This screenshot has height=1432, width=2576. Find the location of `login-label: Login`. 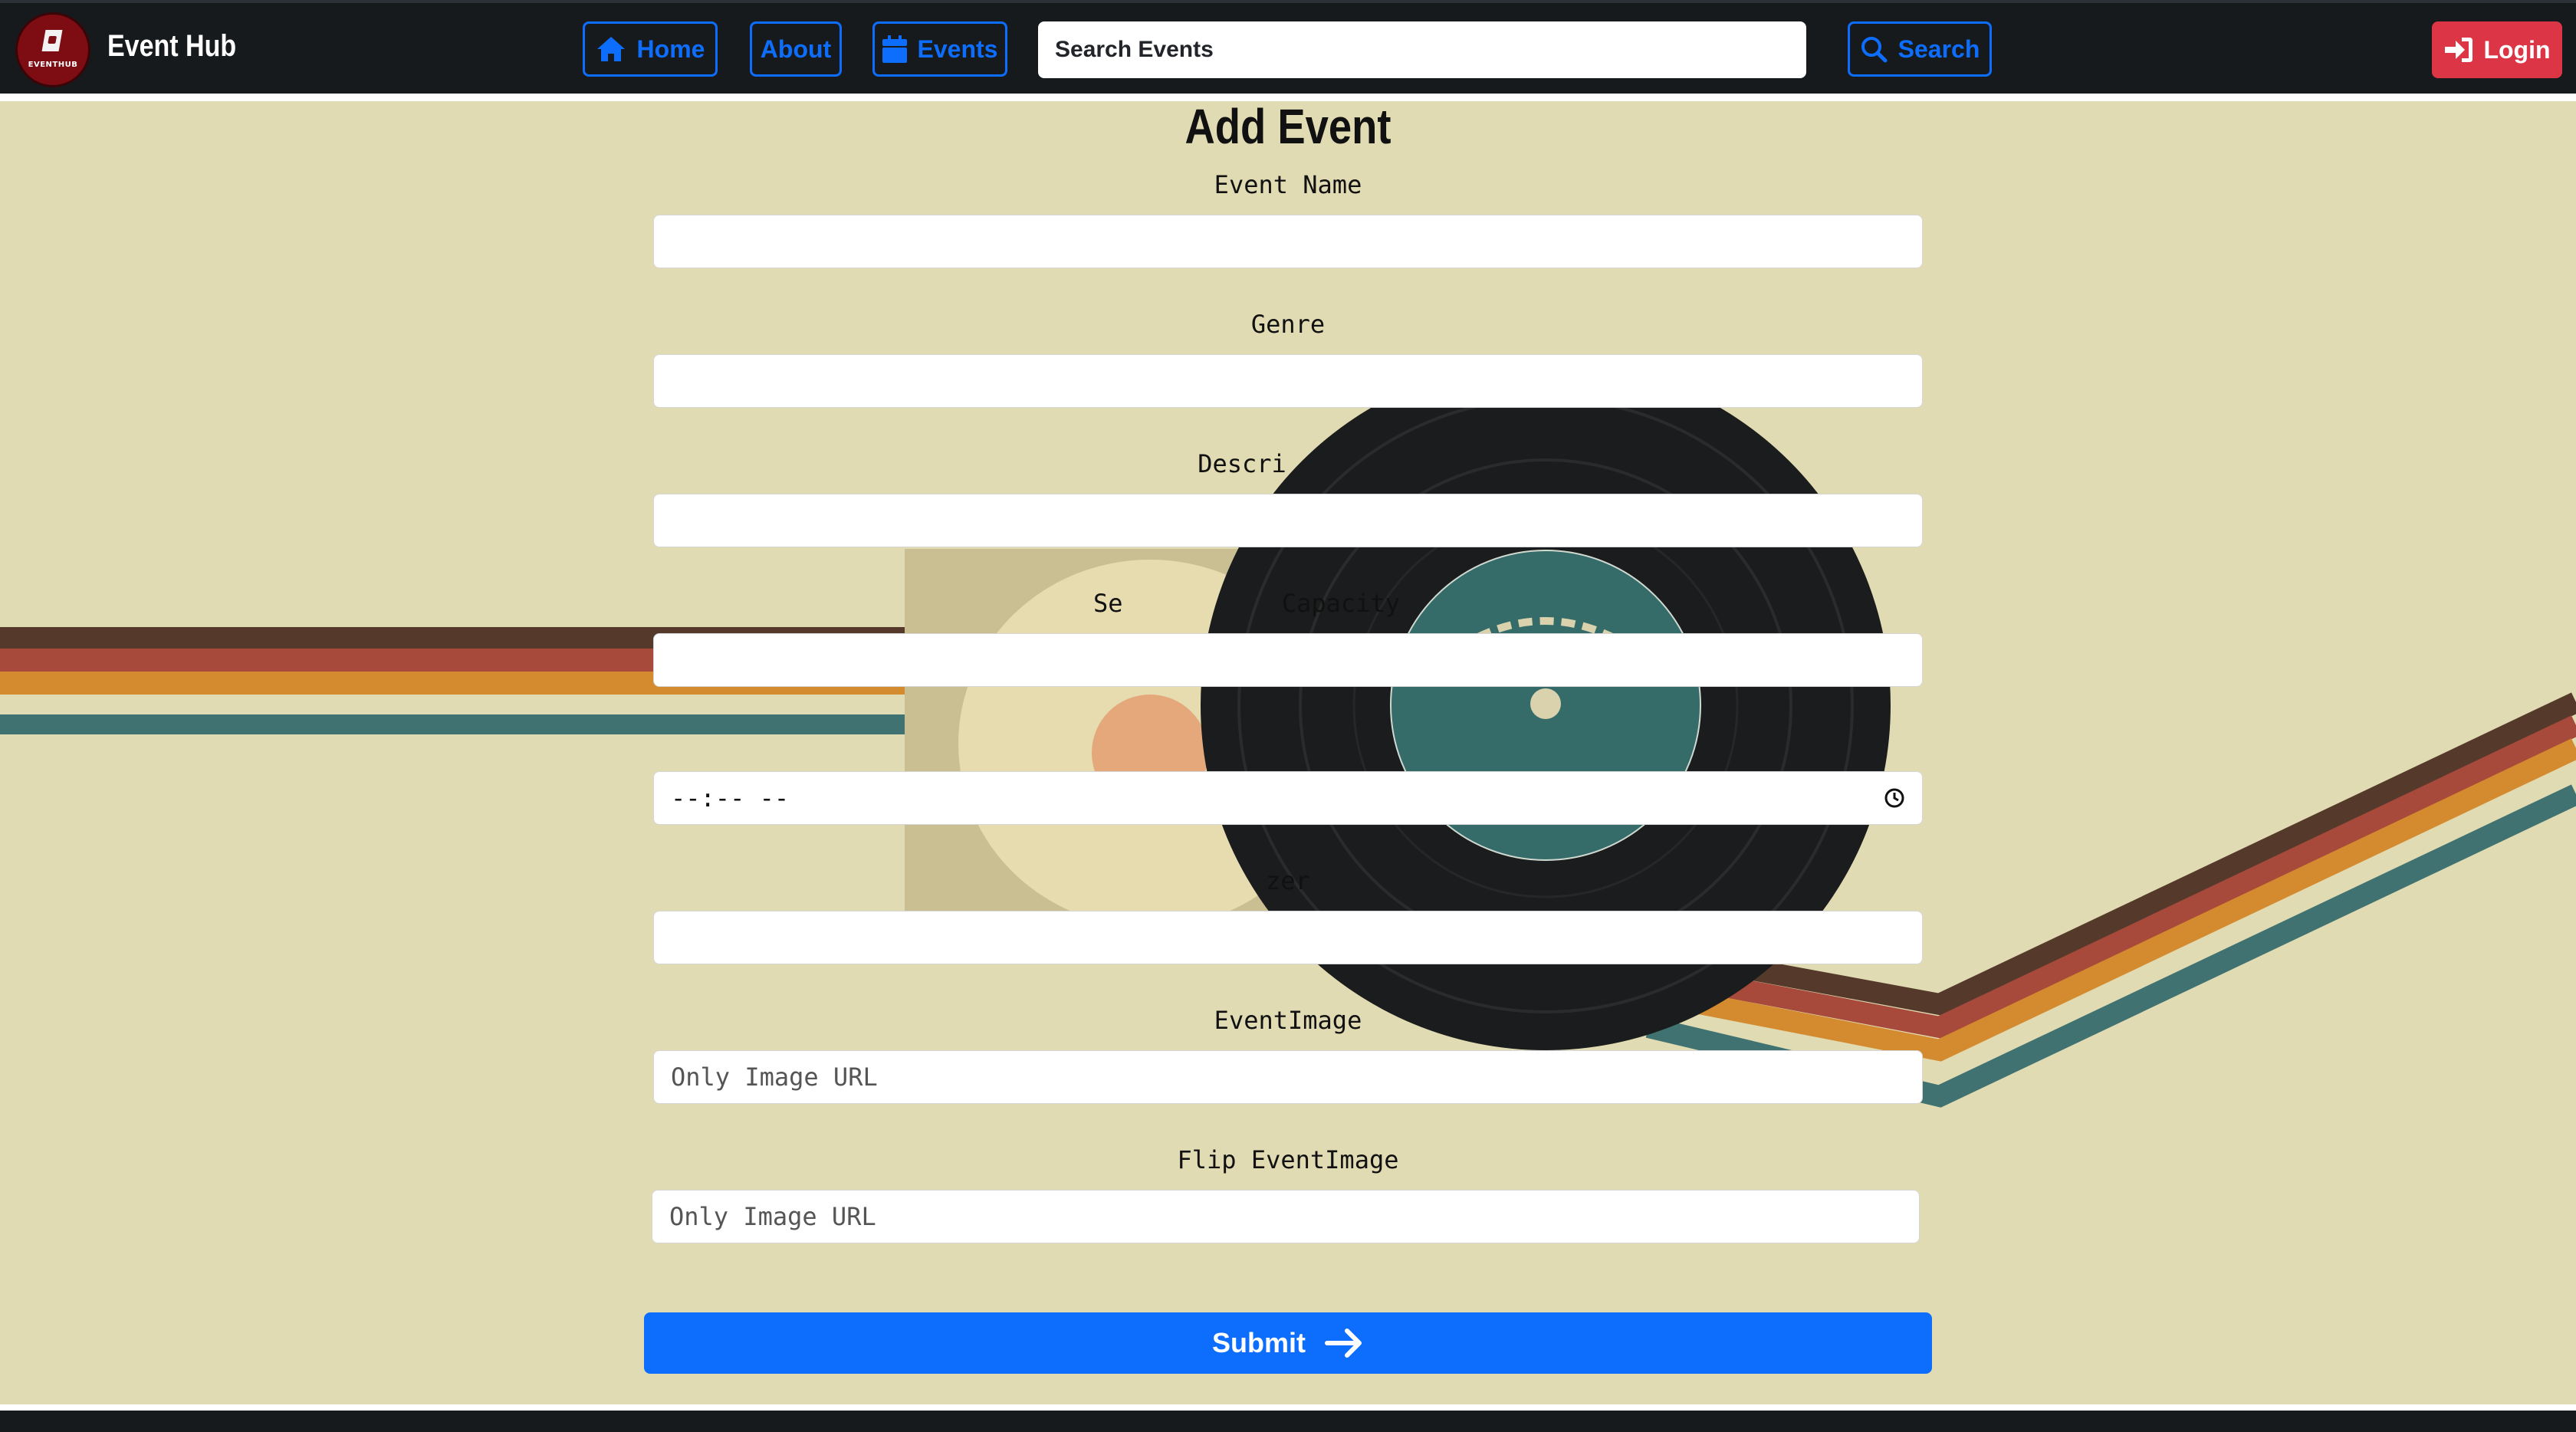

login-label: Login is located at coordinates (2517, 49).